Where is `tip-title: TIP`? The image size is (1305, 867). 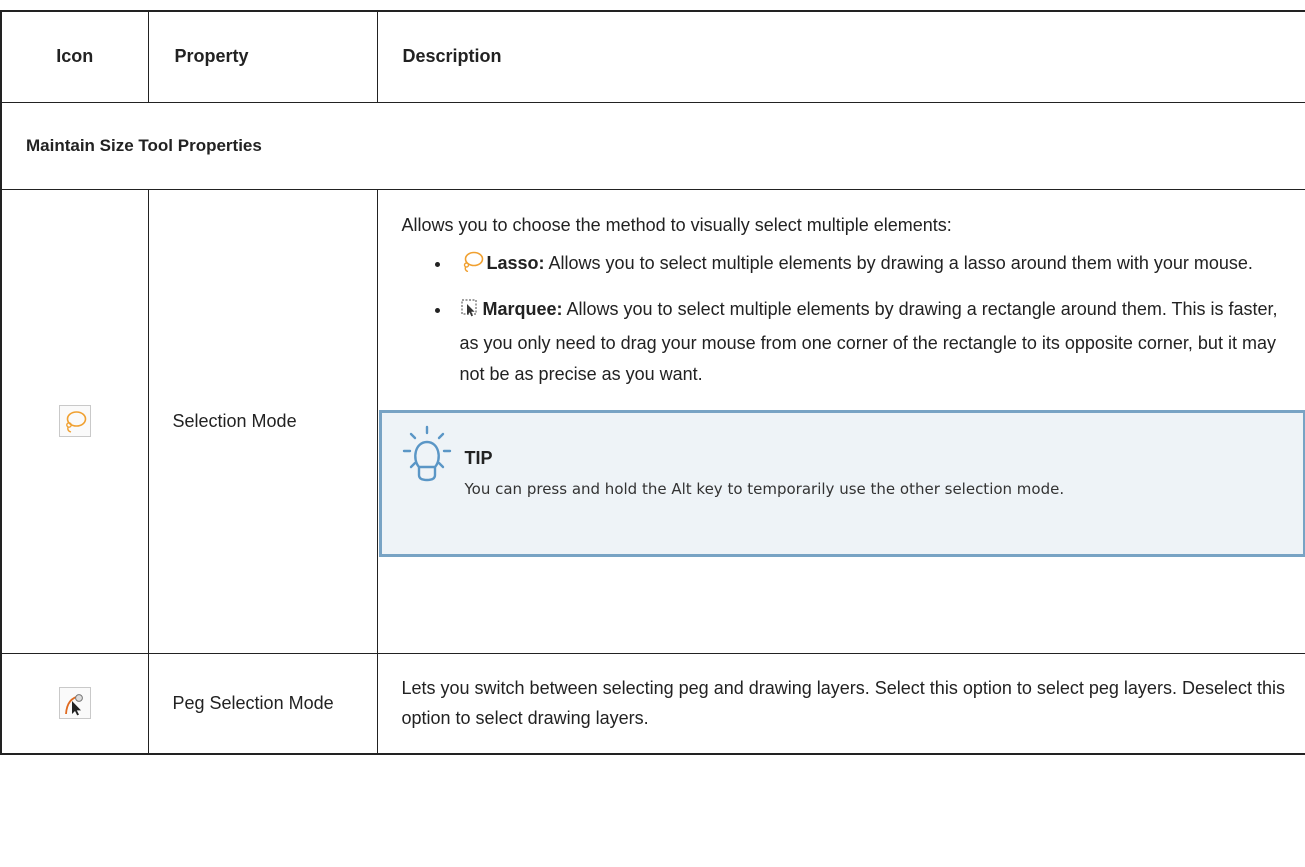 tip-title: TIP is located at coordinates (478, 457).